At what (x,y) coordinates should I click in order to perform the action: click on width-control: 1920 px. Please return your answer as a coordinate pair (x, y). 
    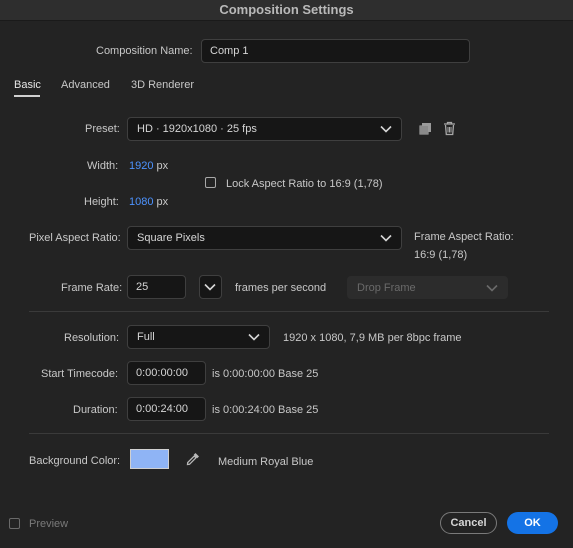
    Looking at the image, I should click on (148, 166).